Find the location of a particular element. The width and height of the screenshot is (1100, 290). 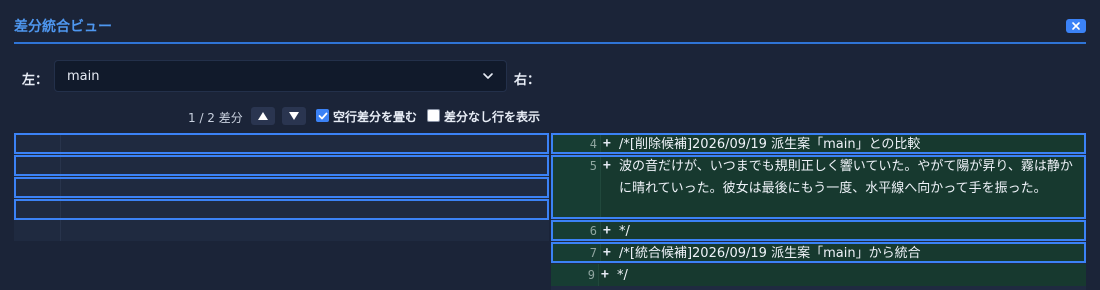

line-number: 5 is located at coordinates (593, 166).